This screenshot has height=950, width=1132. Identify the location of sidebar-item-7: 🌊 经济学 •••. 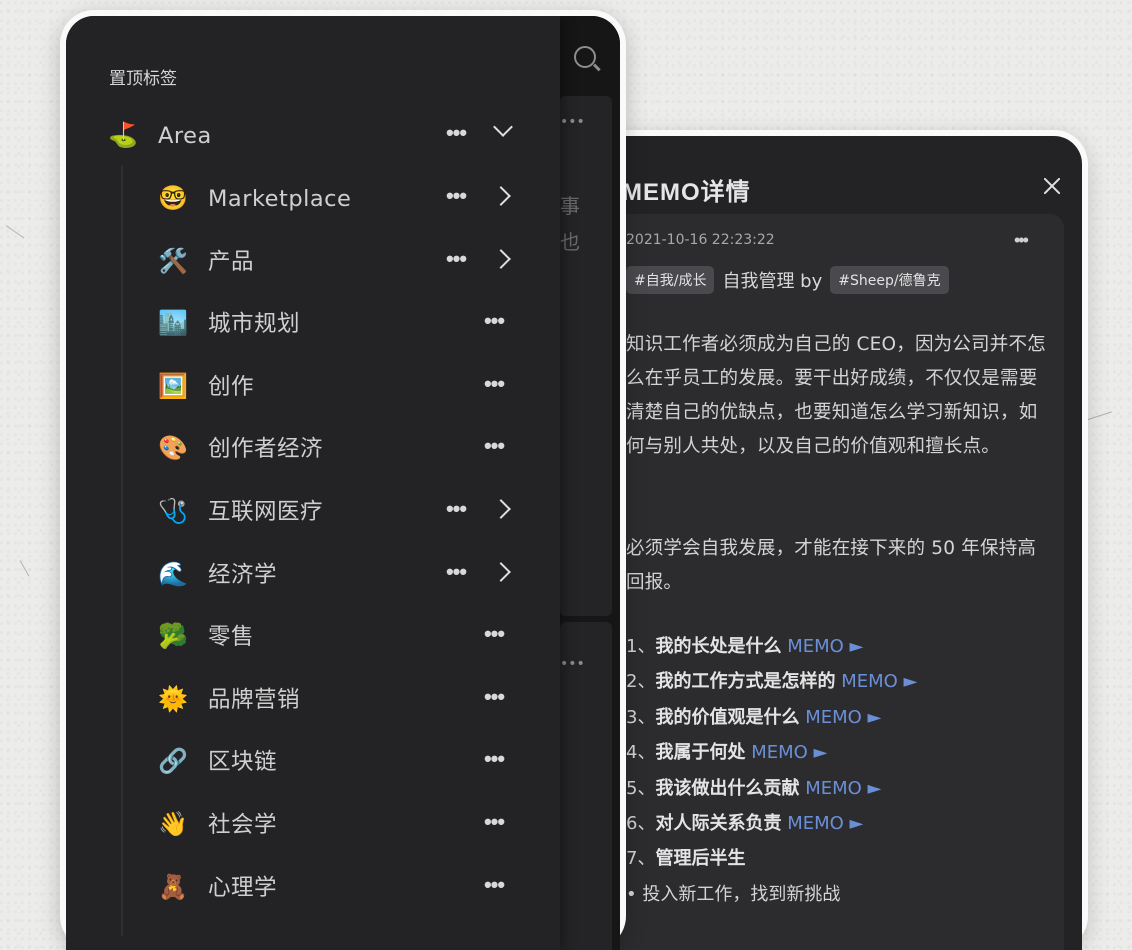
(313, 575).